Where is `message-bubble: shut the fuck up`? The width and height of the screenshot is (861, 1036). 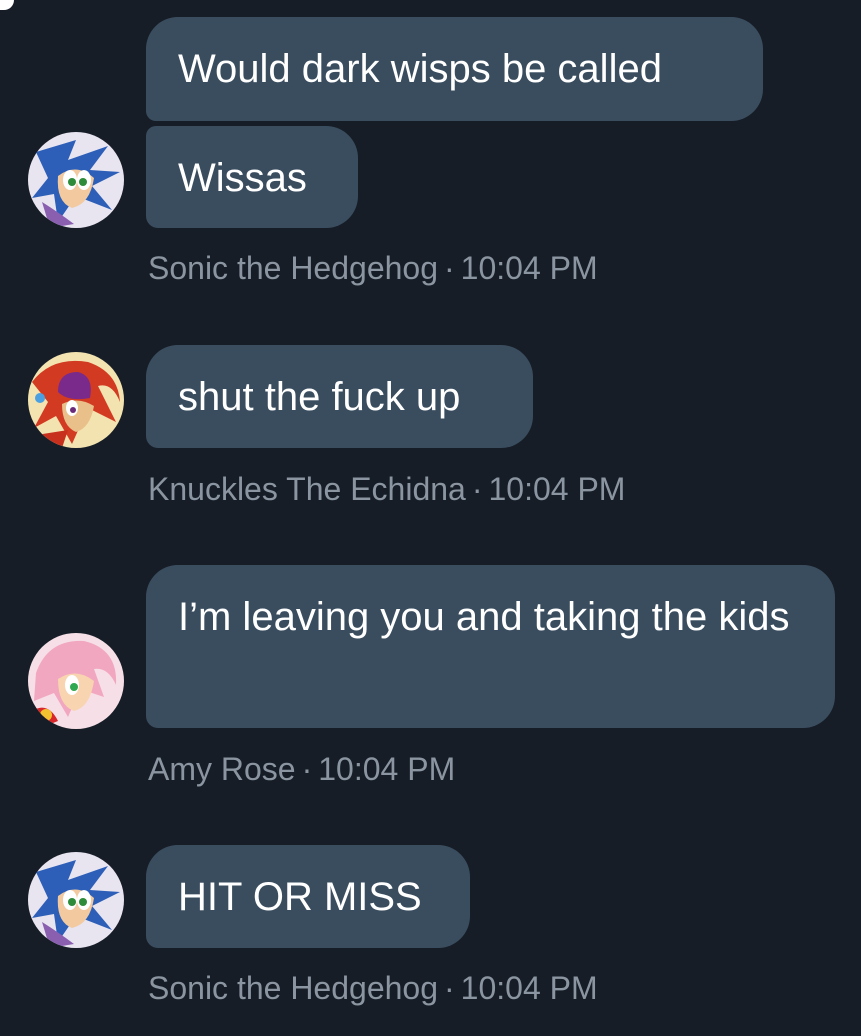
message-bubble: shut the fuck up is located at coordinates (339, 396).